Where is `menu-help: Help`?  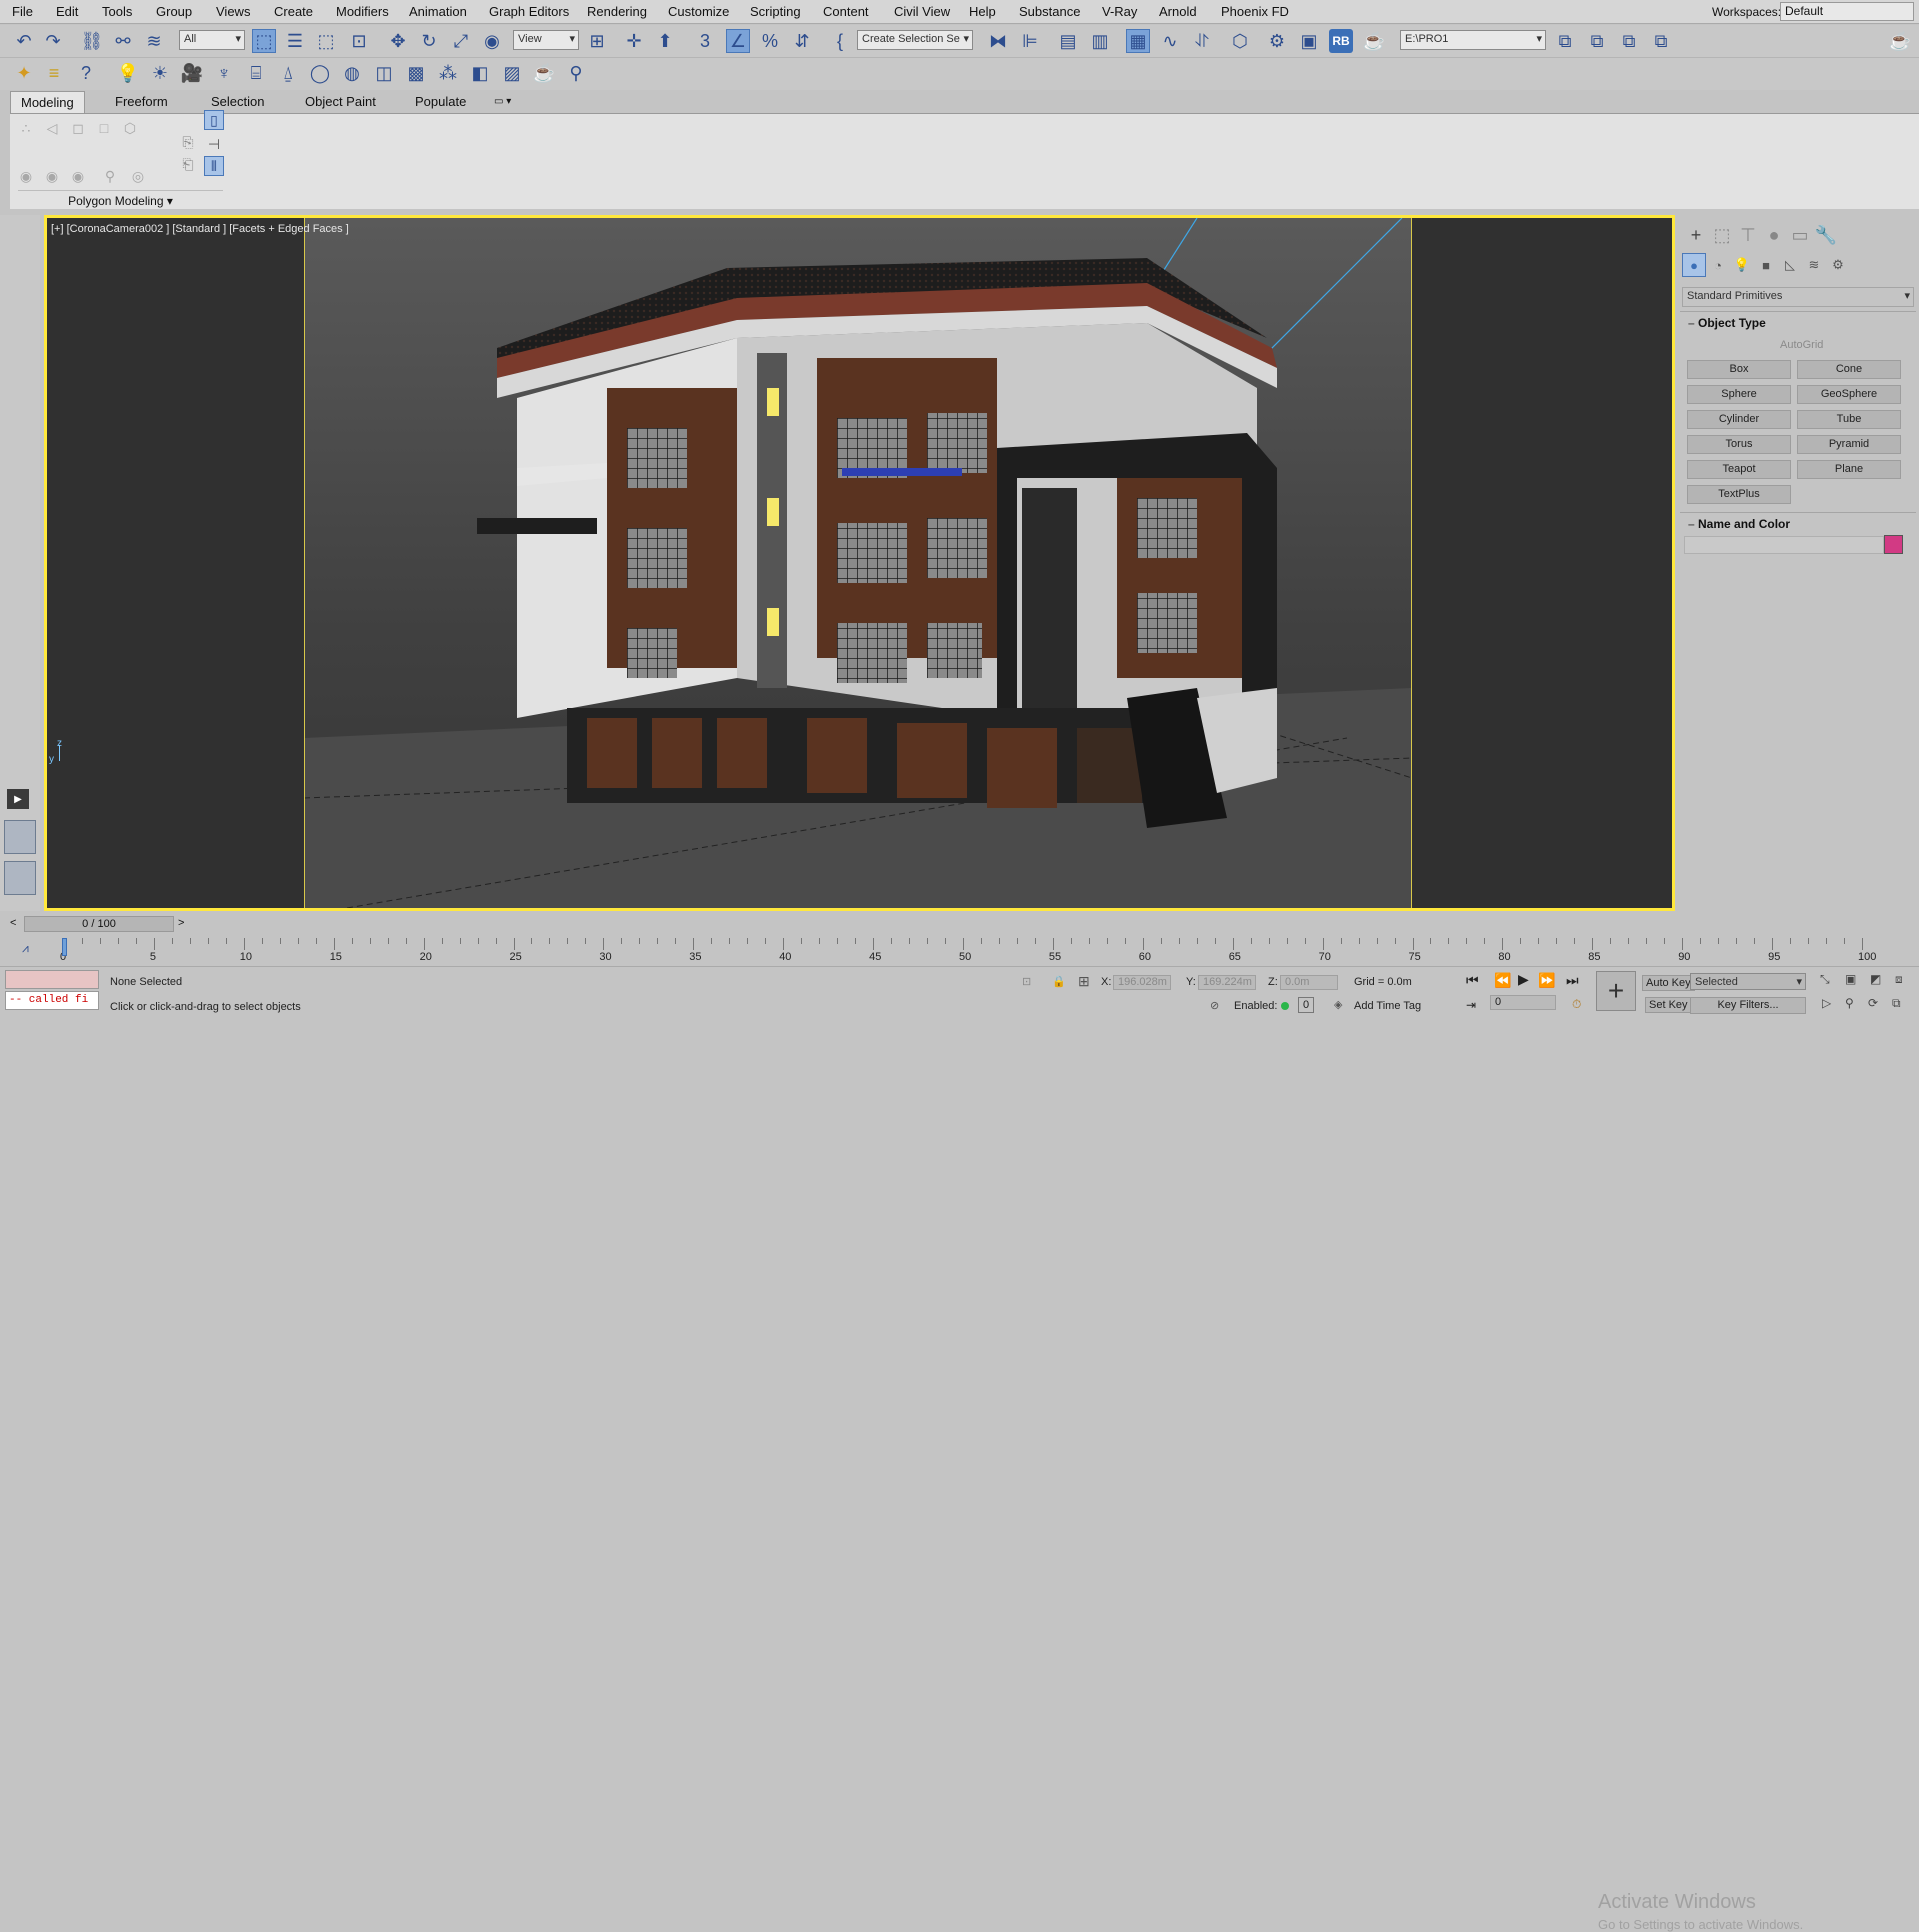 menu-help: Help is located at coordinates (982, 11).